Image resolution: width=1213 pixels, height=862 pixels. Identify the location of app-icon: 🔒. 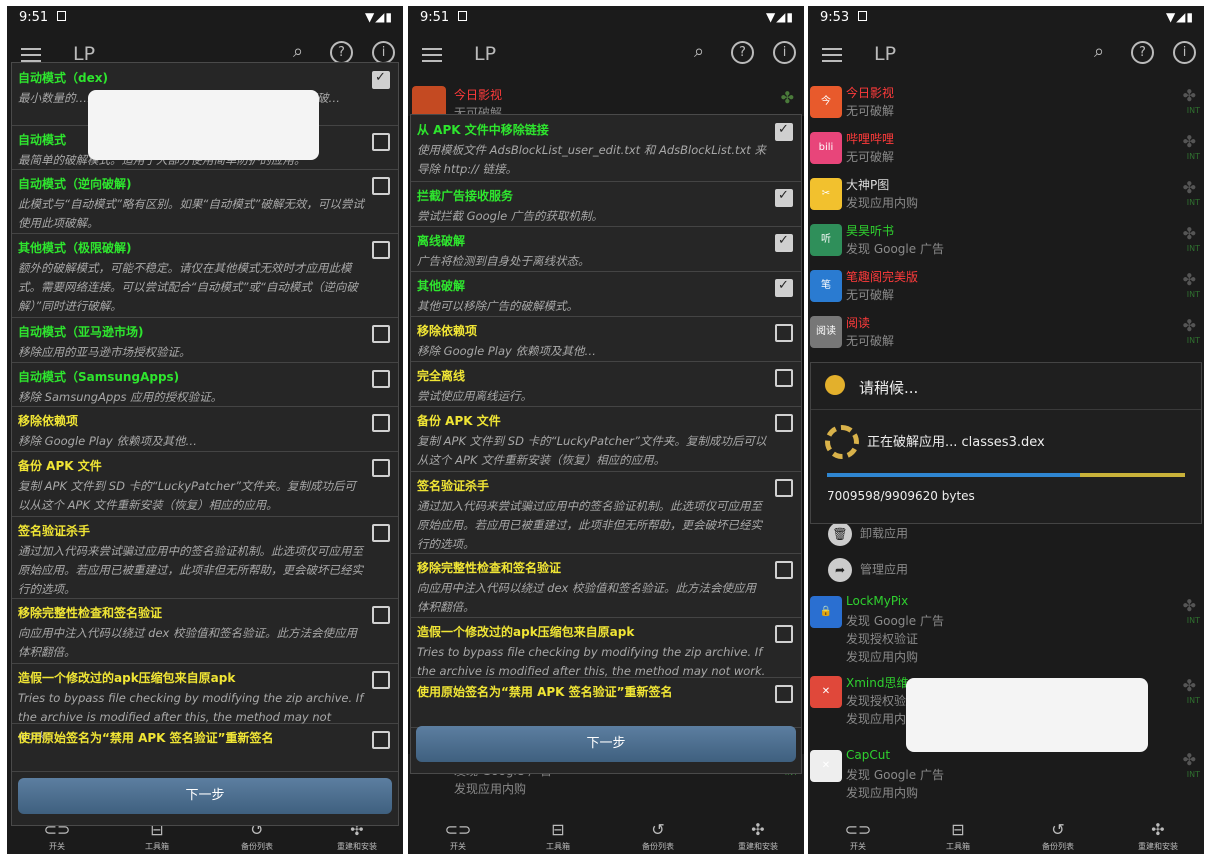
(826, 612).